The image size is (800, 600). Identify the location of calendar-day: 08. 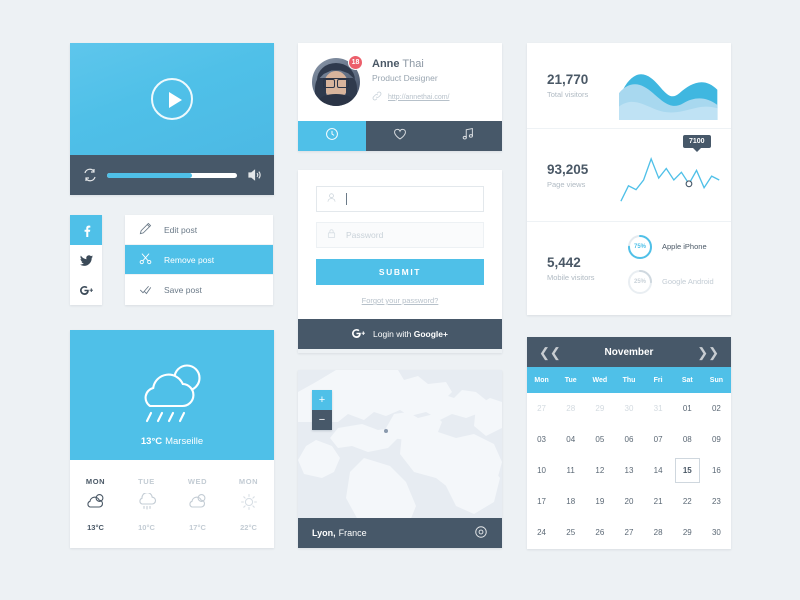
(687, 439).